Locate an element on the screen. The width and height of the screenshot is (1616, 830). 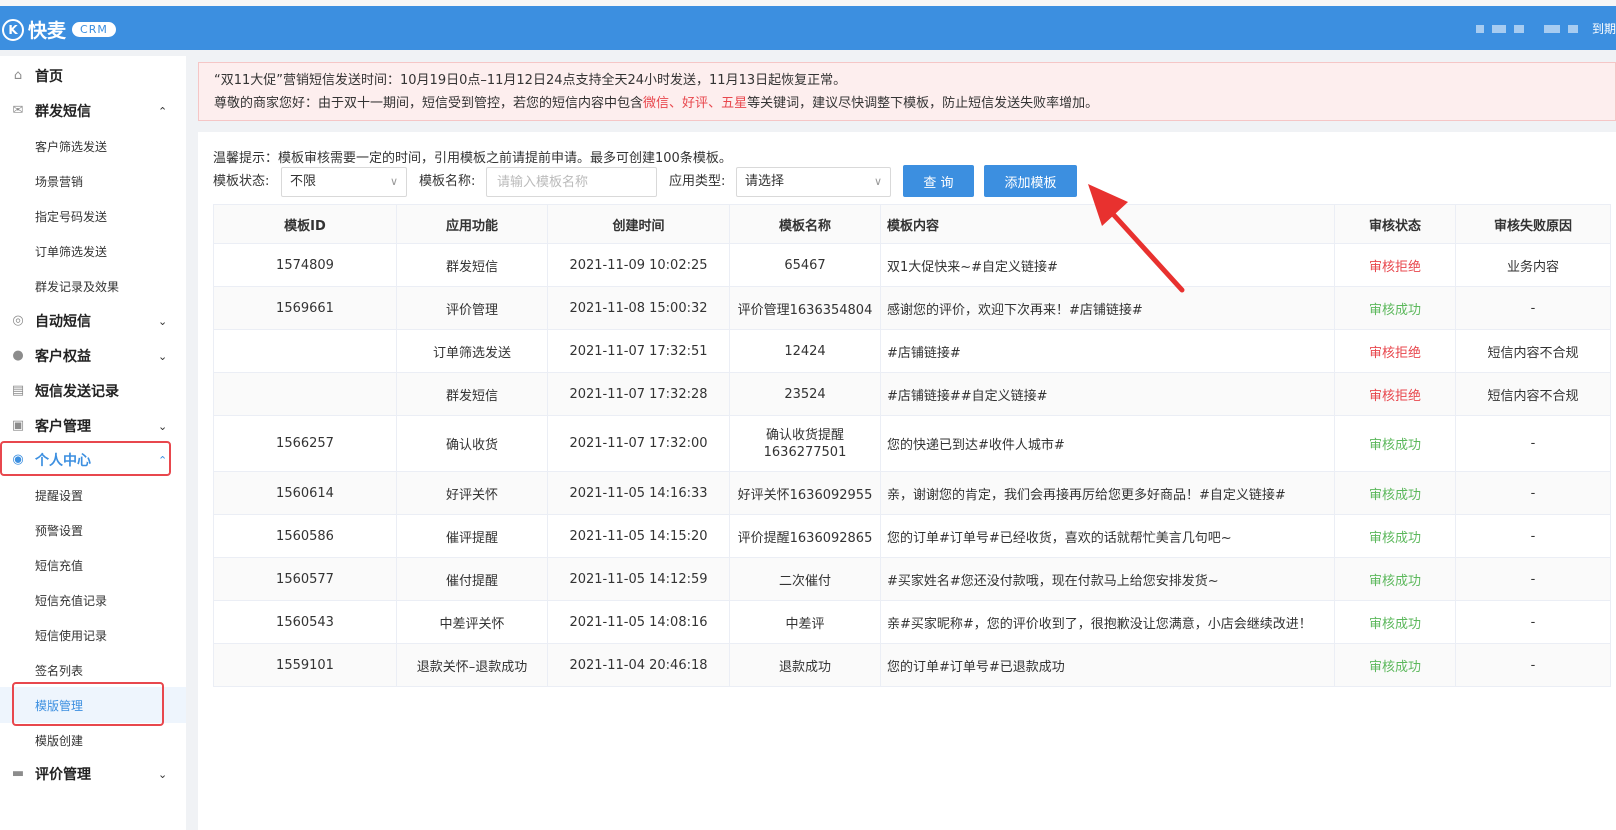
created-time-cell: 2021-11-09 10:02:25 is located at coordinates (638, 265).